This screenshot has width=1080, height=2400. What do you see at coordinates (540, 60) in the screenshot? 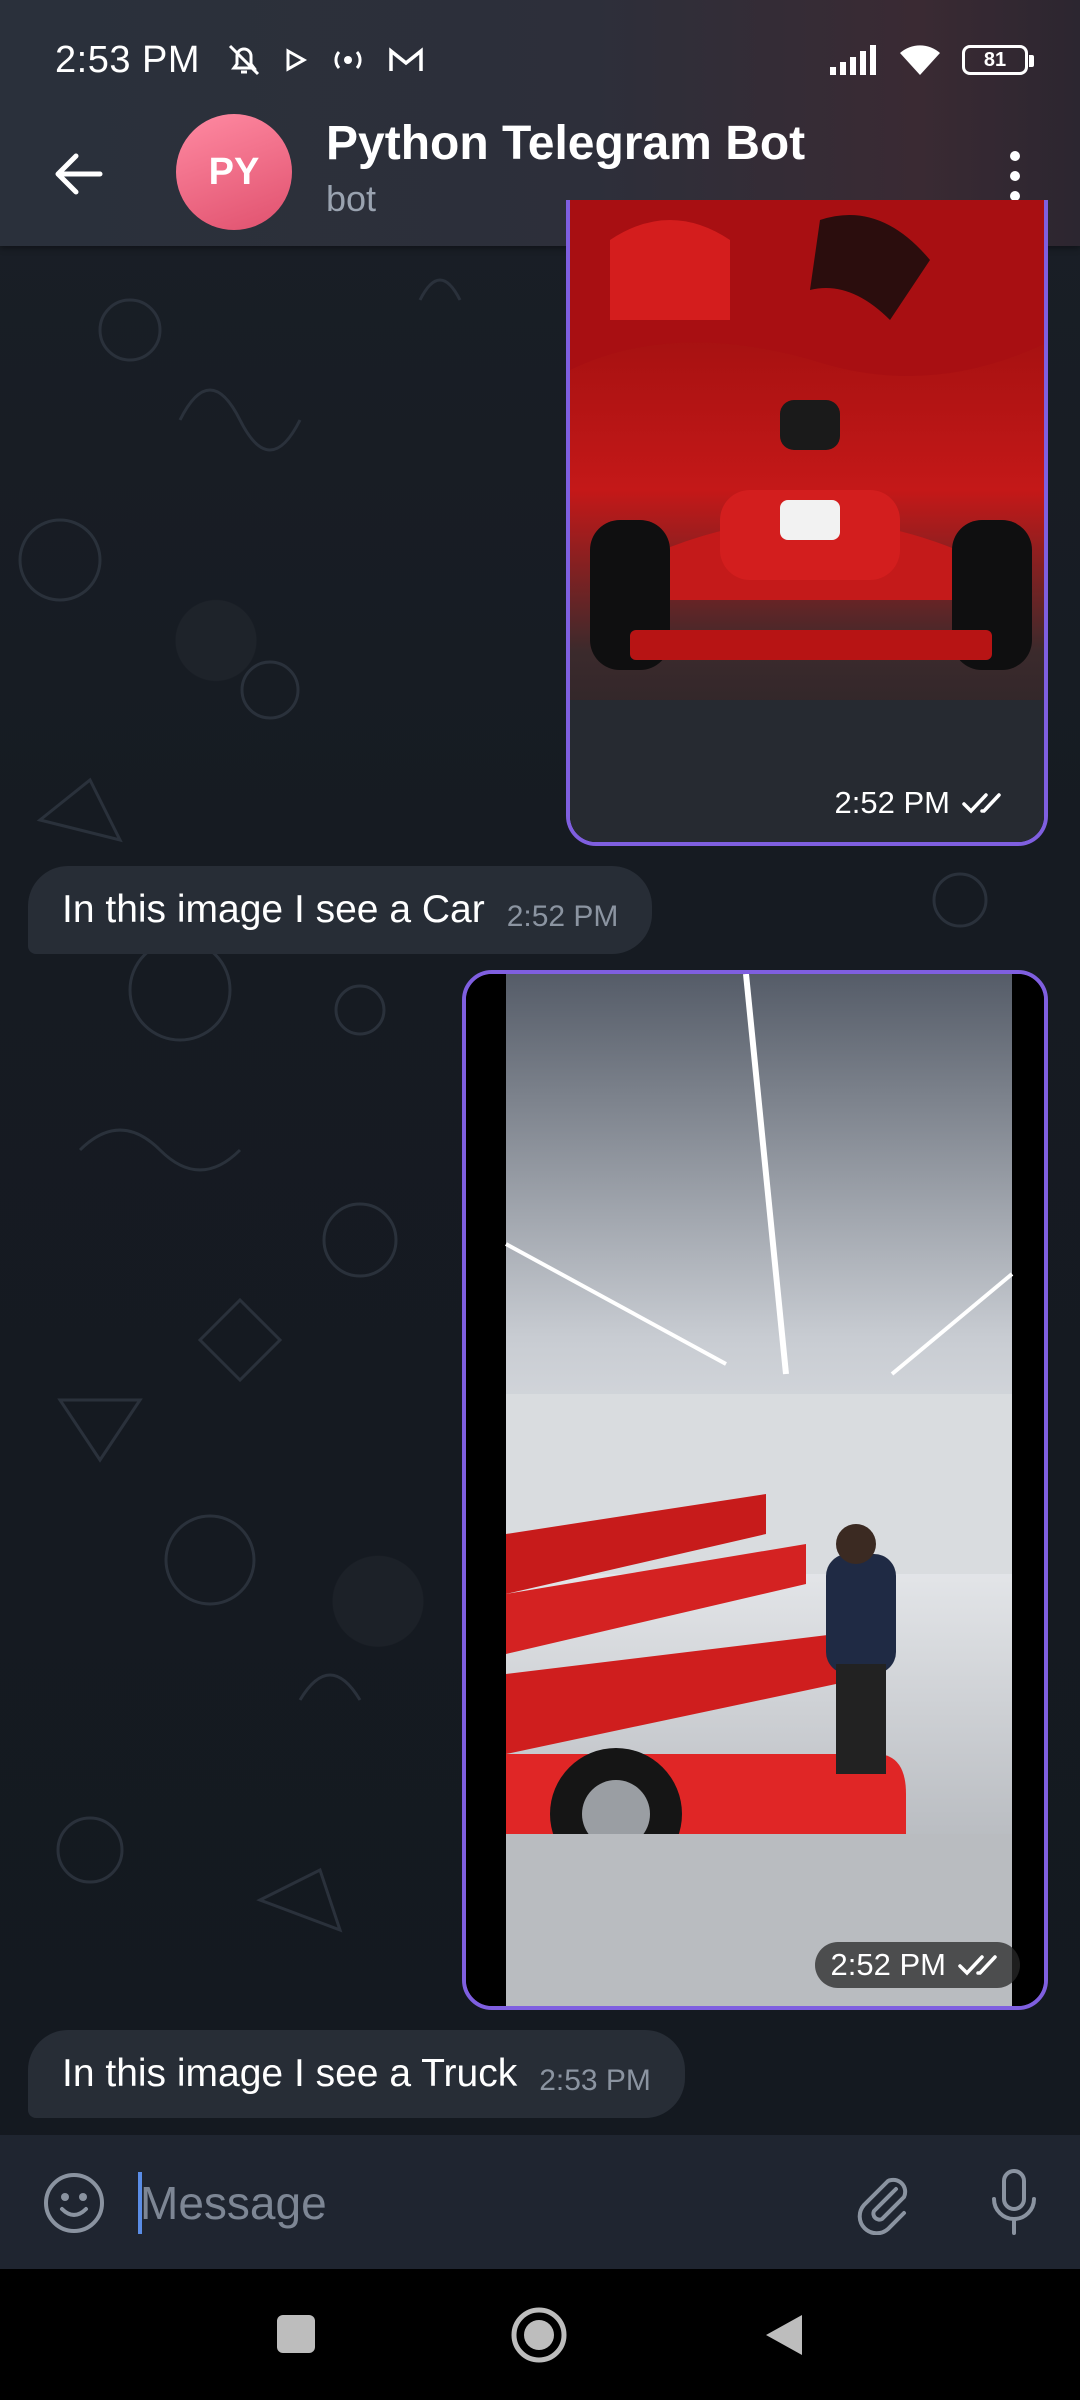
I see `status-bar: 2:53 PM 81` at bounding box center [540, 60].